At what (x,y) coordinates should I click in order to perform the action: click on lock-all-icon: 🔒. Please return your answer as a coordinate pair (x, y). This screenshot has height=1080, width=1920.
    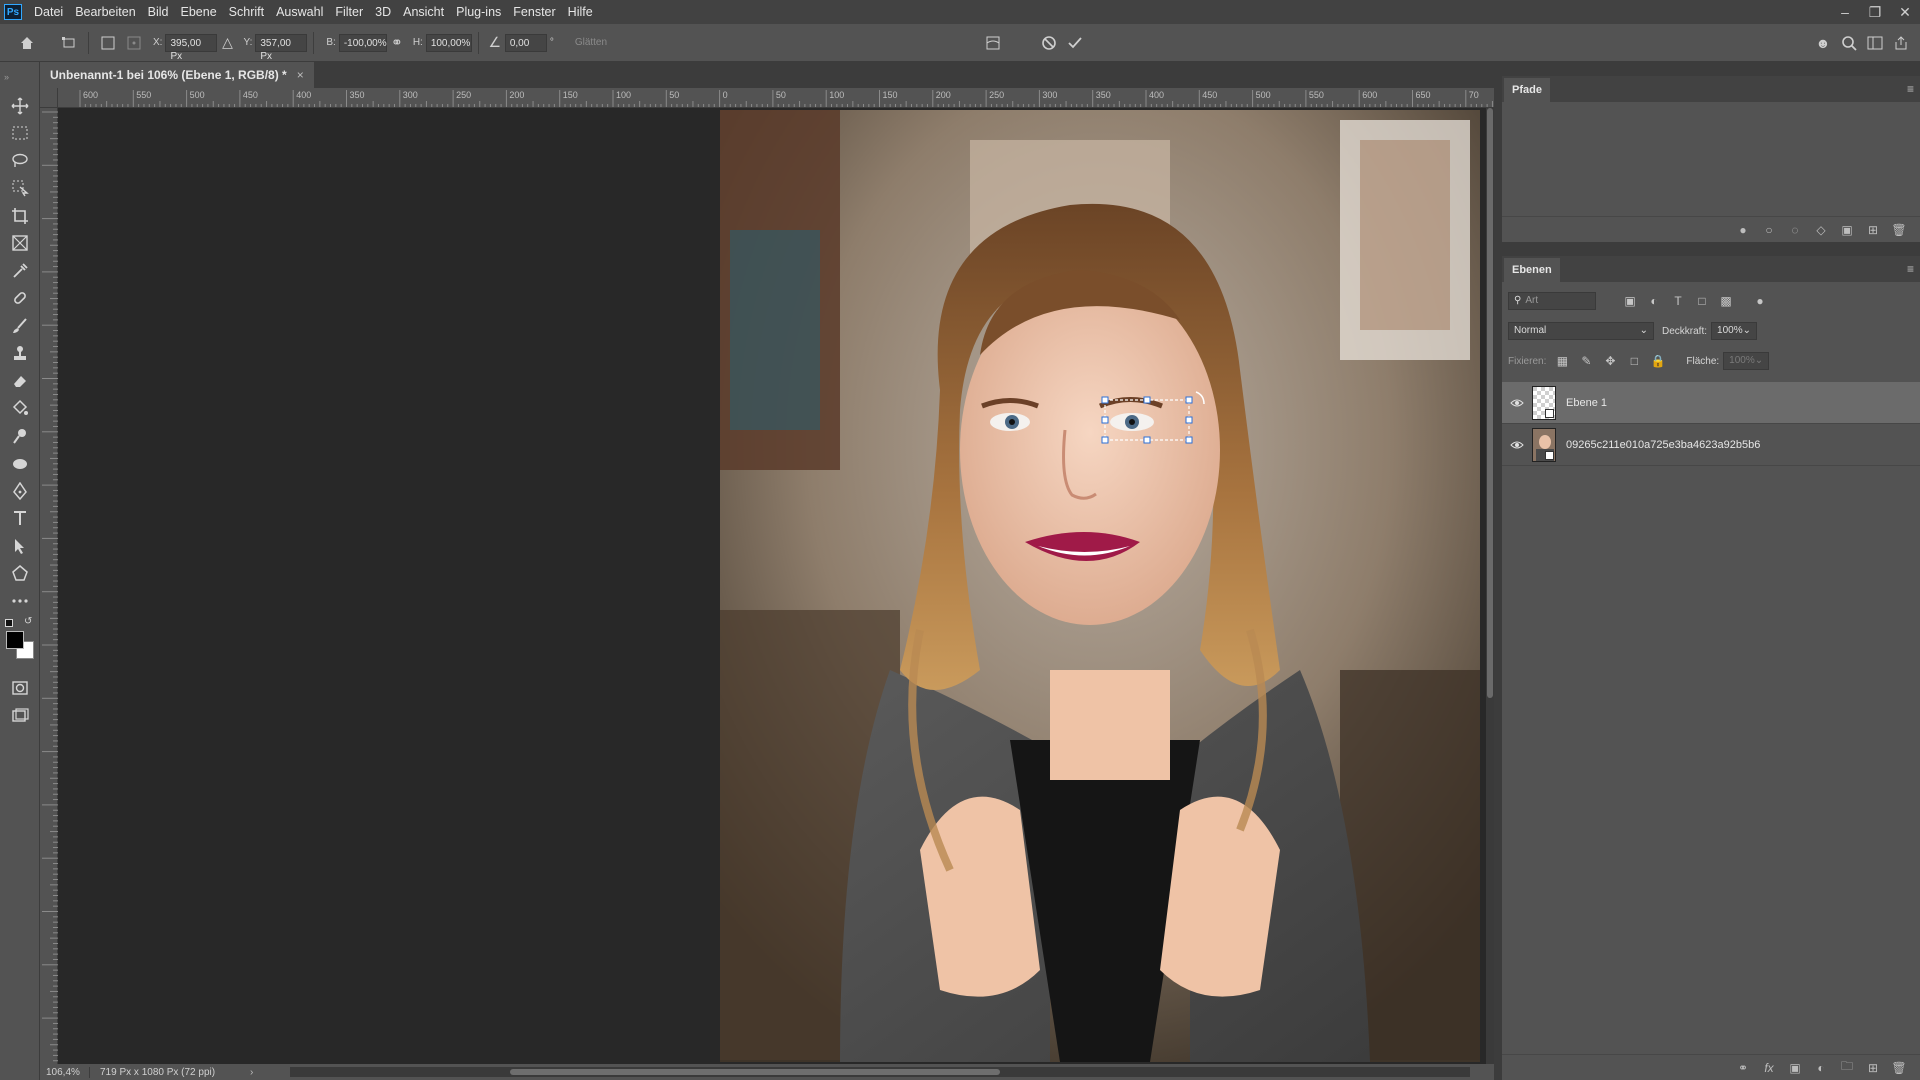
    Looking at the image, I should click on (1658, 361).